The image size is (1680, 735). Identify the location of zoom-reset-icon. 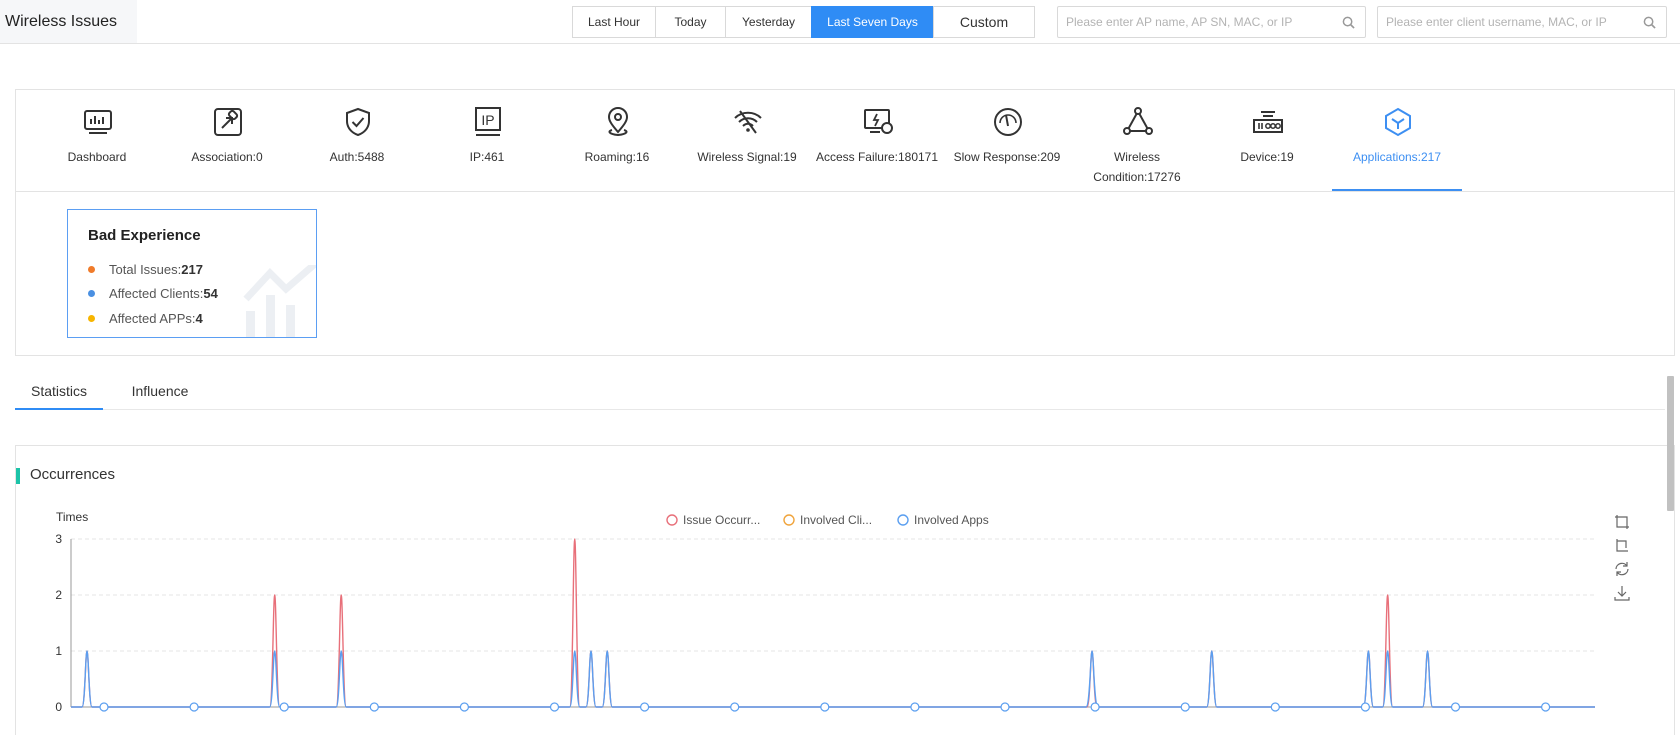
(1622, 545).